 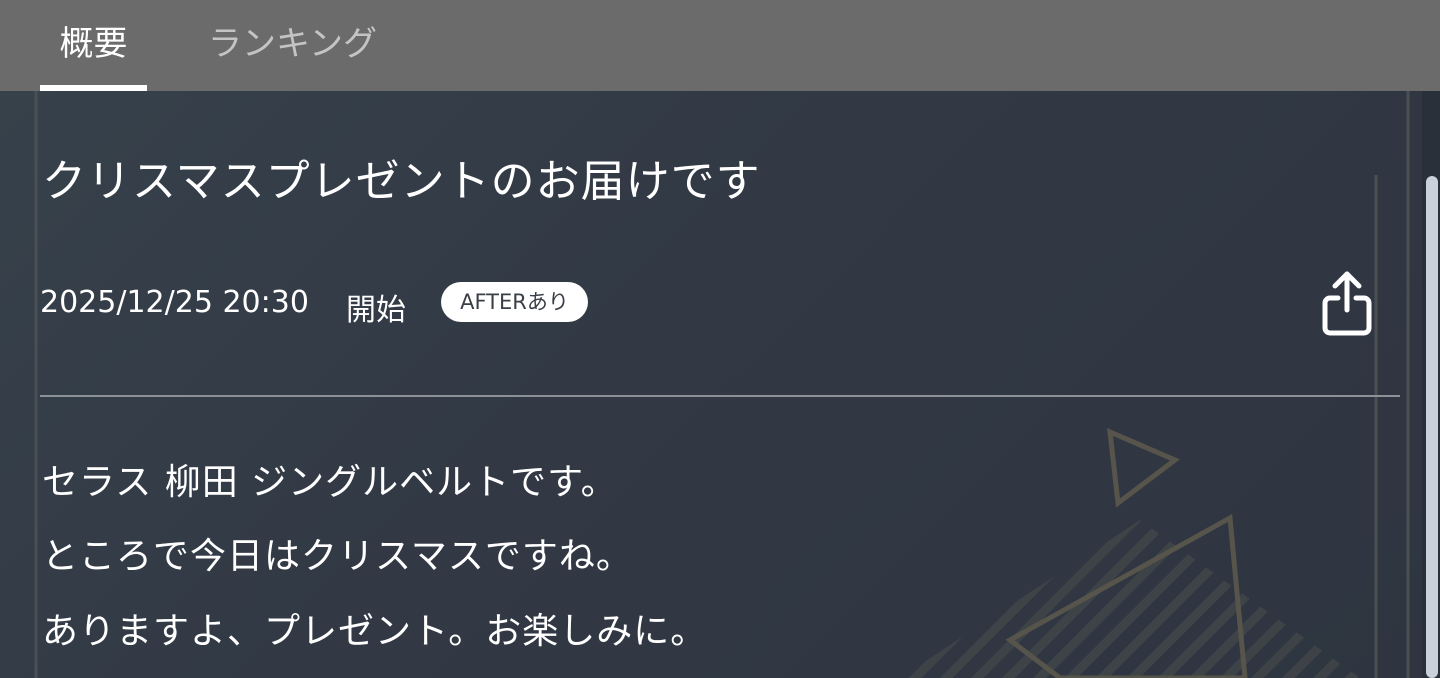 I want to click on description-line: セラス 柳田 ジングルベルトです。, so click(x=330, y=482).